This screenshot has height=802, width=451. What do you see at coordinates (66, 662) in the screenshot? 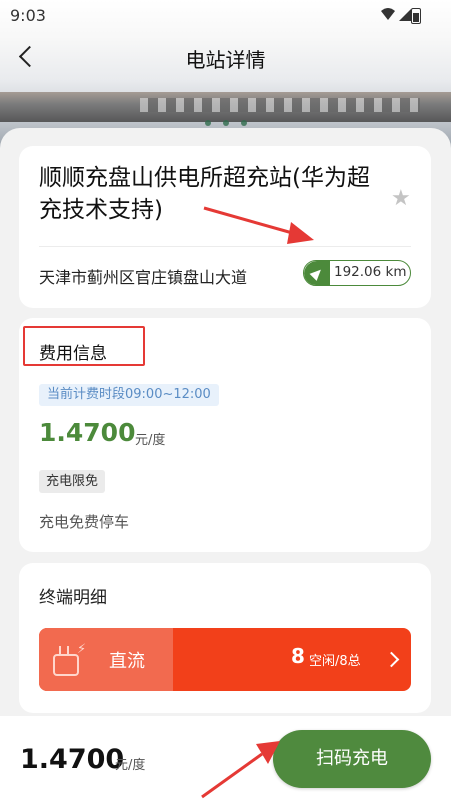
I see `plug-icon: ⚡` at bounding box center [66, 662].